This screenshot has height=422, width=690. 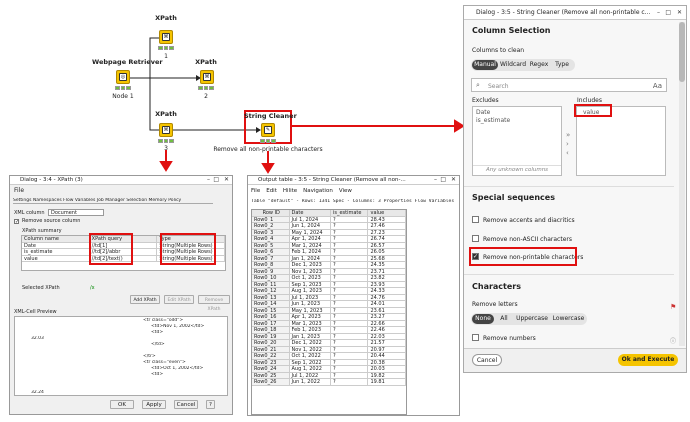 I want to click on special-sequences-header: Special sequences, so click(x=513, y=197).